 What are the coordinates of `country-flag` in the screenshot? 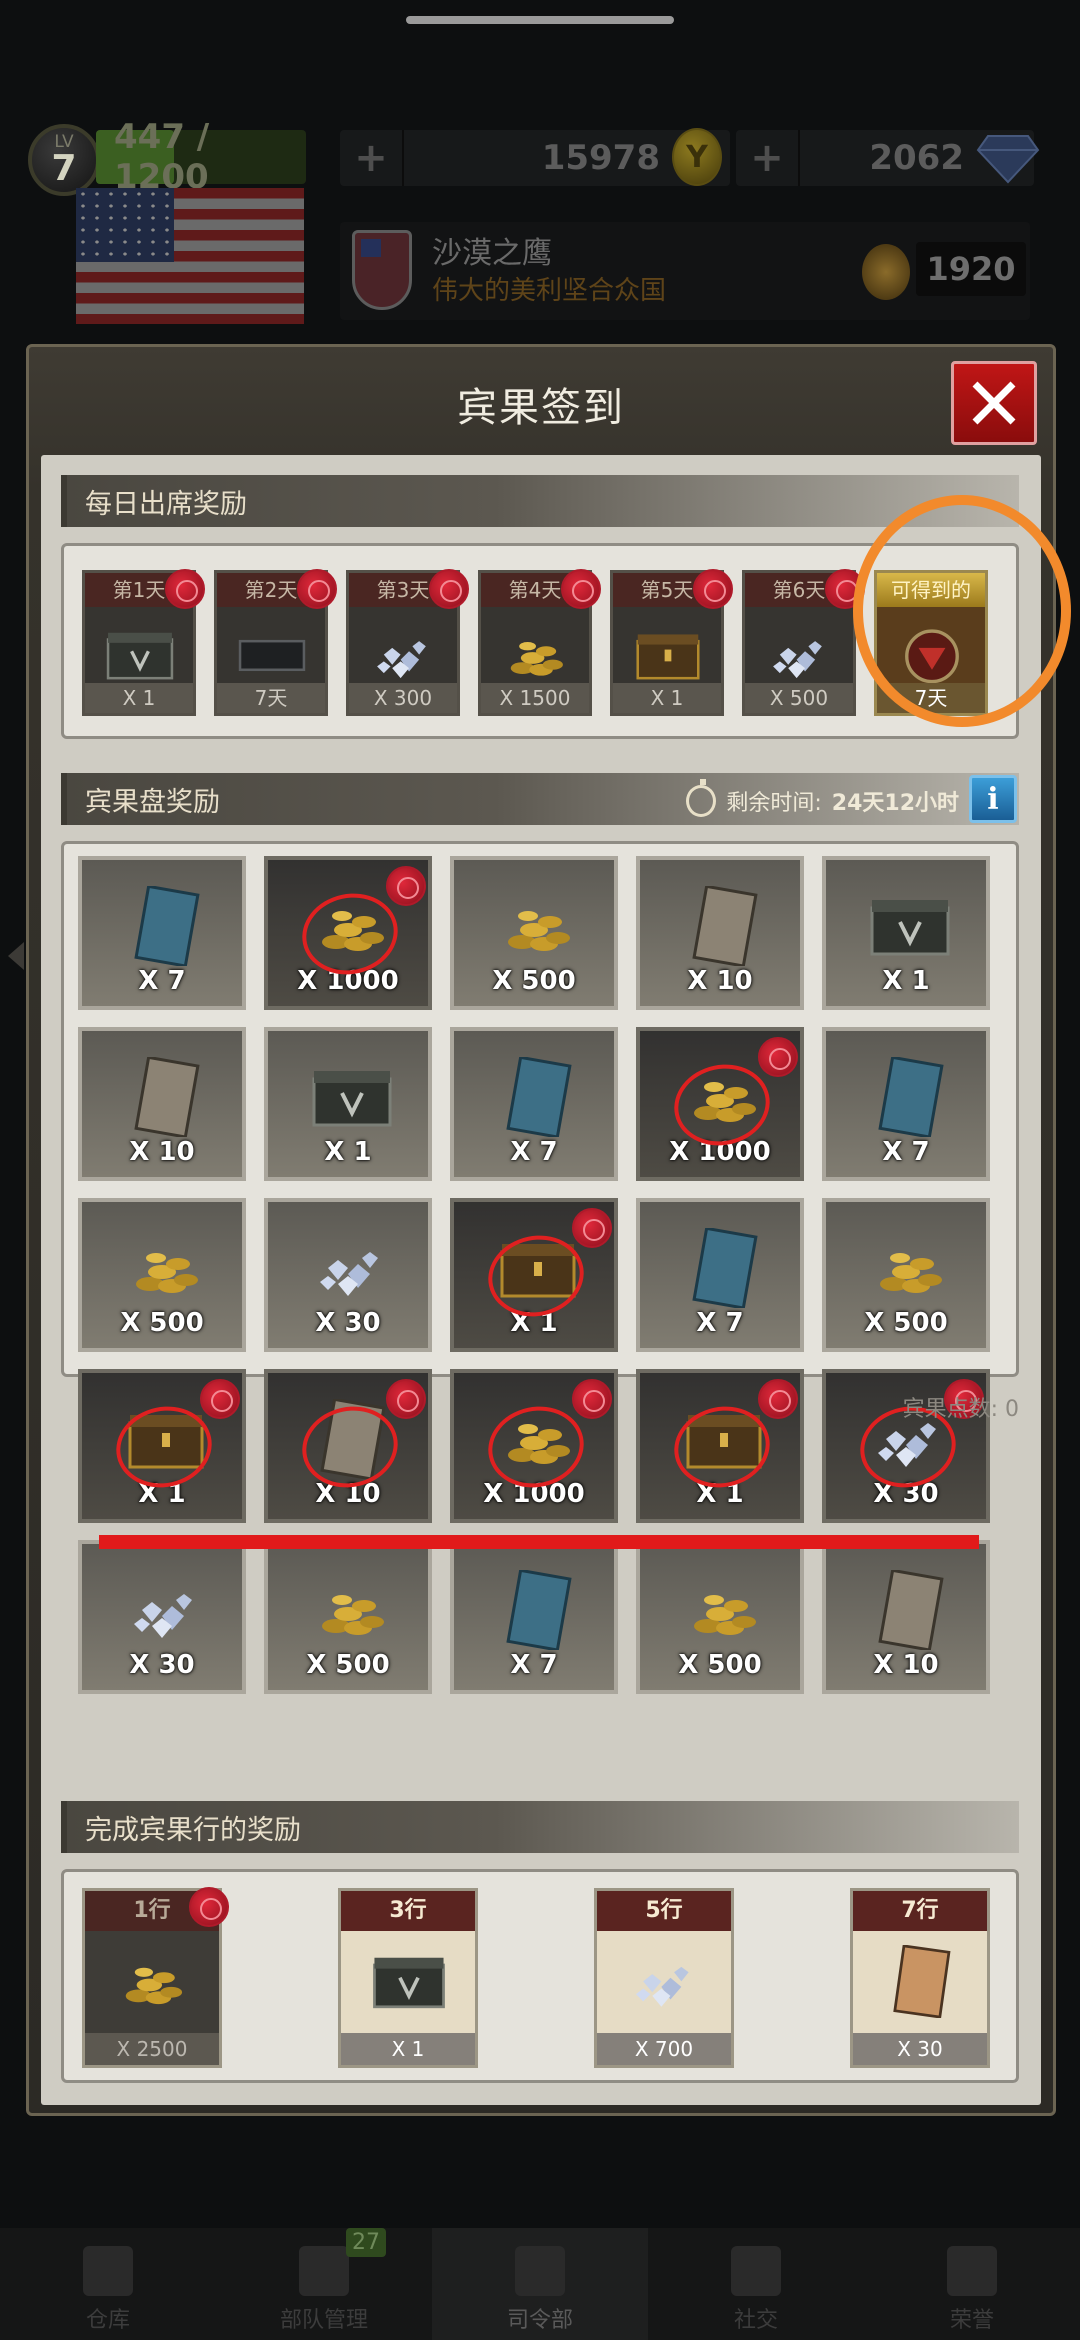 It's located at (190, 256).